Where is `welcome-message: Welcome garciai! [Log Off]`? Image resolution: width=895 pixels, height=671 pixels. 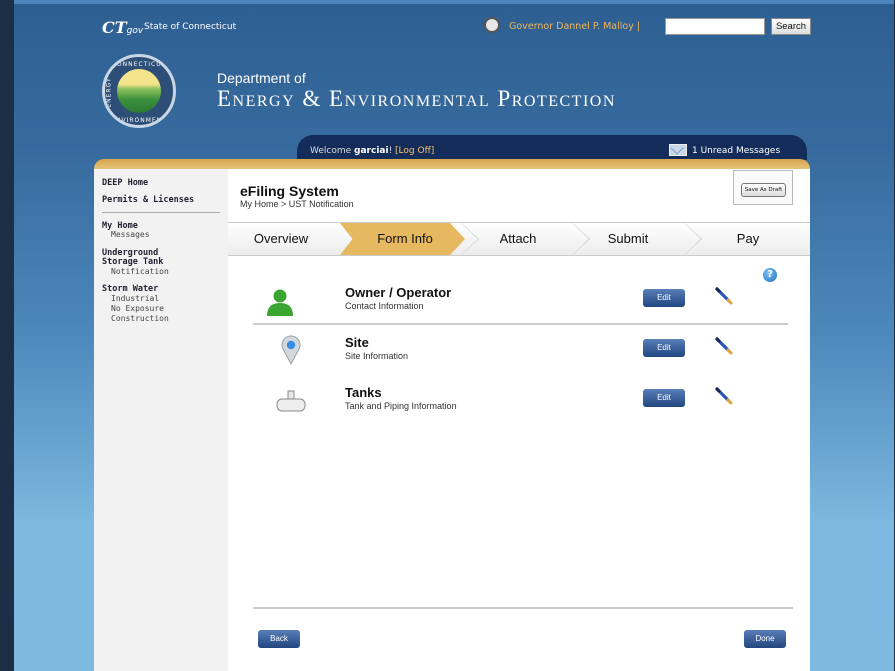 welcome-message: Welcome garciai! [Log Off] is located at coordinates (372, 151).